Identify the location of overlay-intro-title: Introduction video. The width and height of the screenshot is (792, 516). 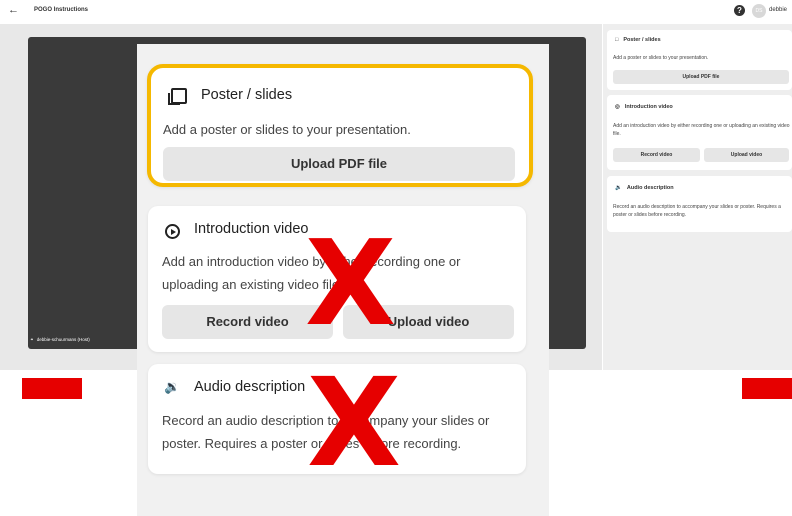
(251, 229).